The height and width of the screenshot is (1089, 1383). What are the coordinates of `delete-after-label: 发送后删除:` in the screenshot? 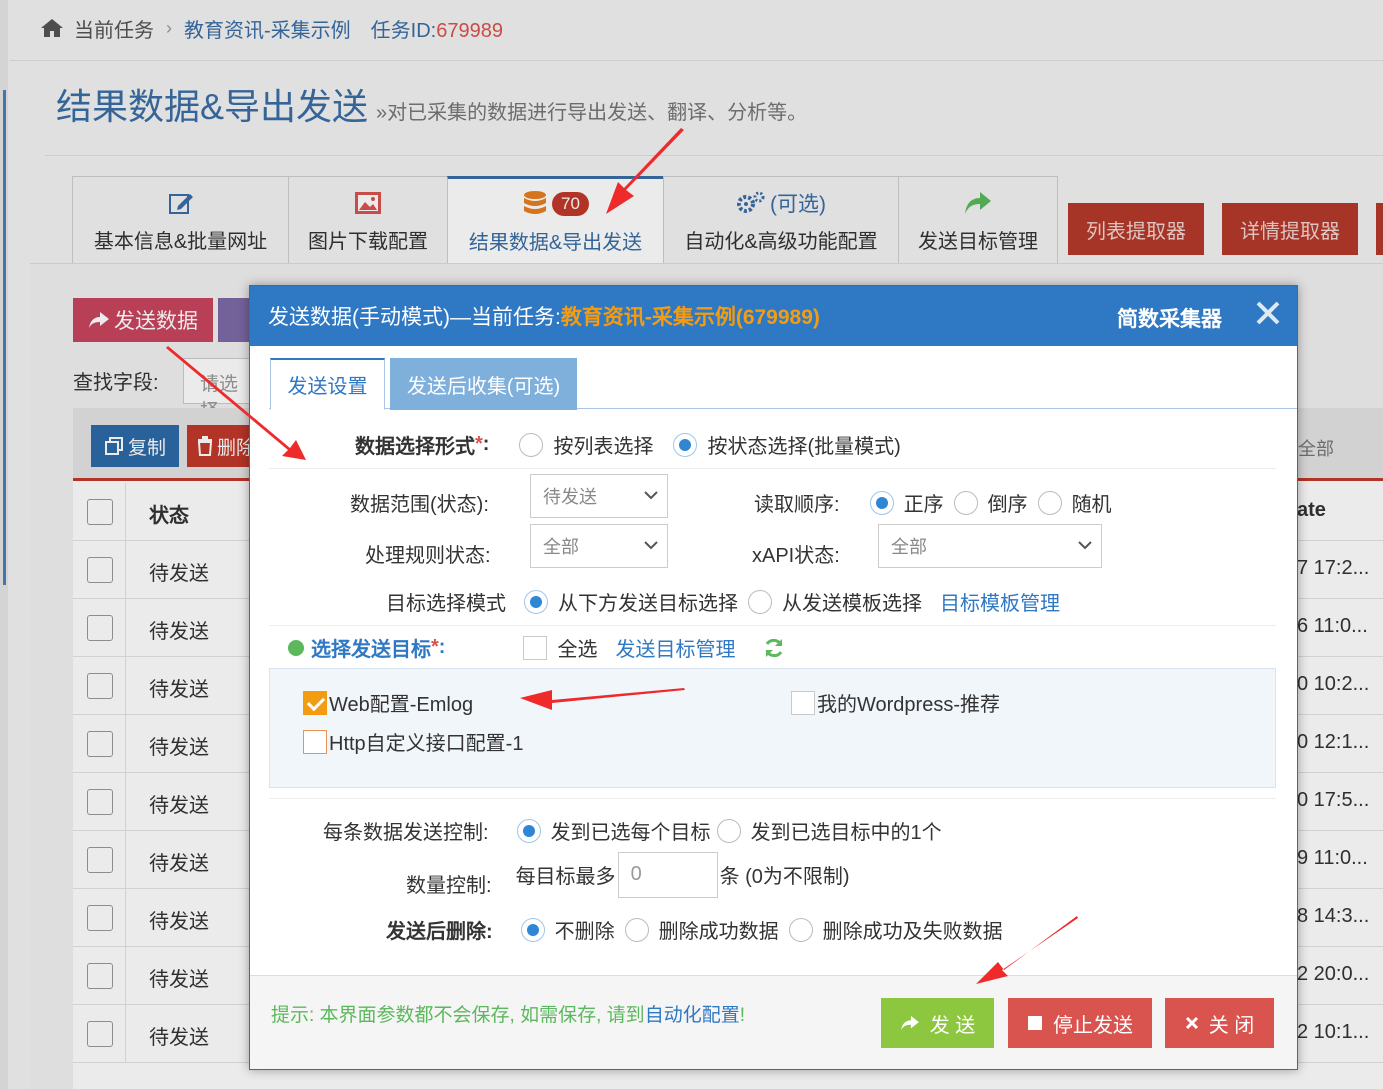 It's located at (439, 932).